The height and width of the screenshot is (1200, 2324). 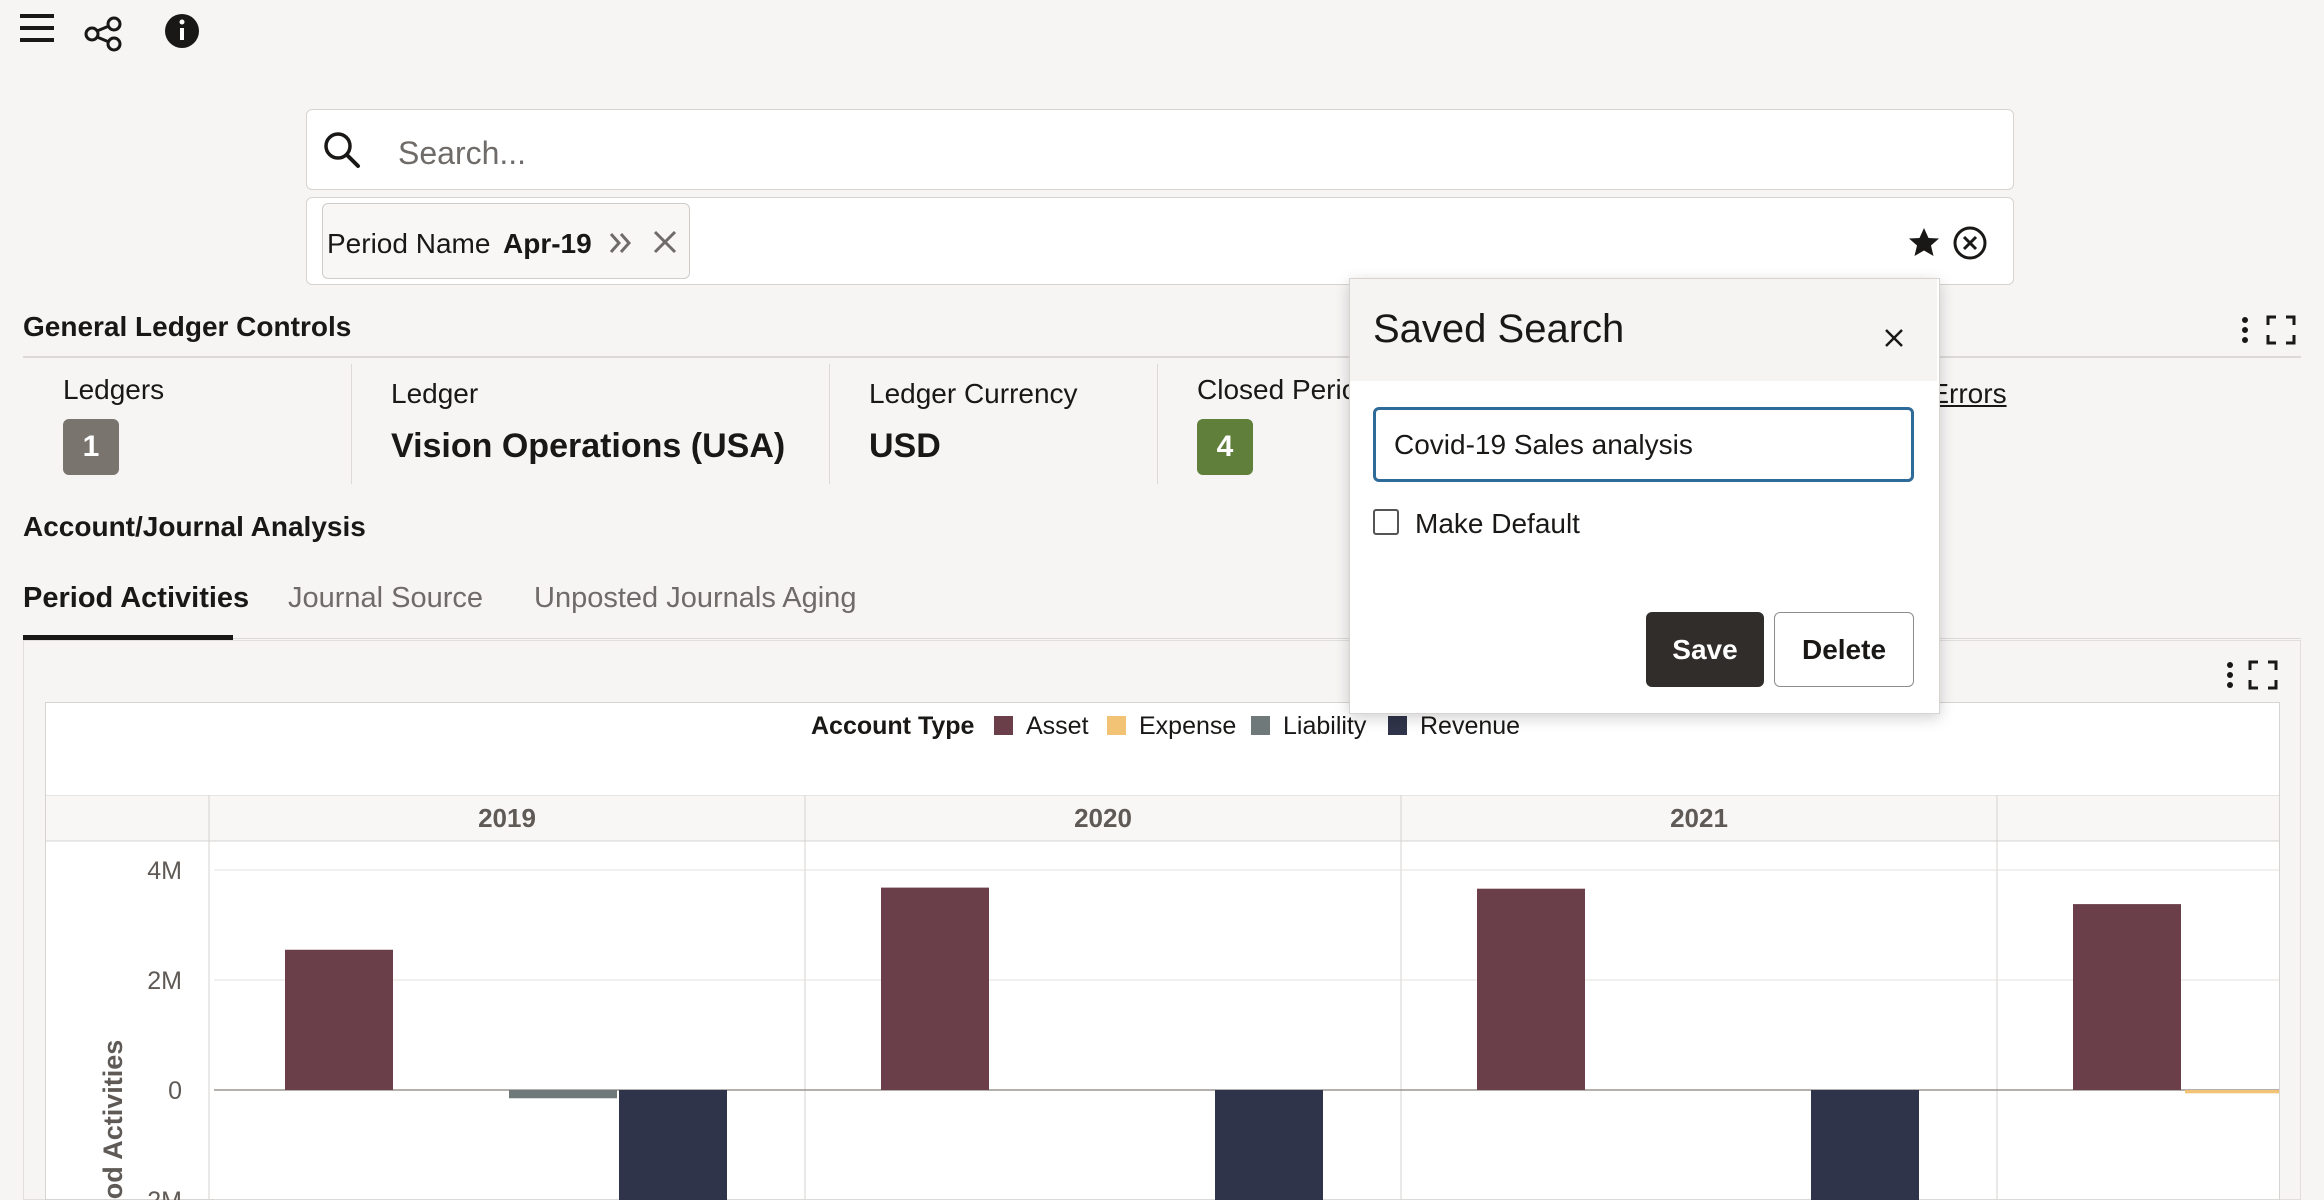 What do you see at coordinates (175, 1091) in the screenshot?
I see `y-tick-label: 0` at bounding box center [175, 1091].